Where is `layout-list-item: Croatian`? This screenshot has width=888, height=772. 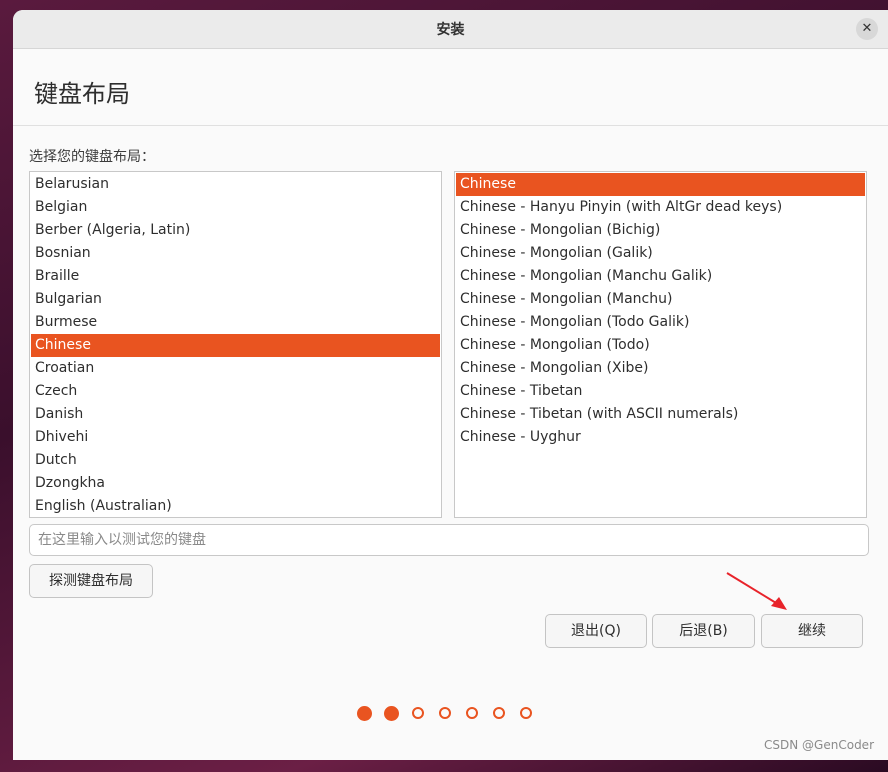
layout-list-item: Croatian is located at coordinates (235, 368).